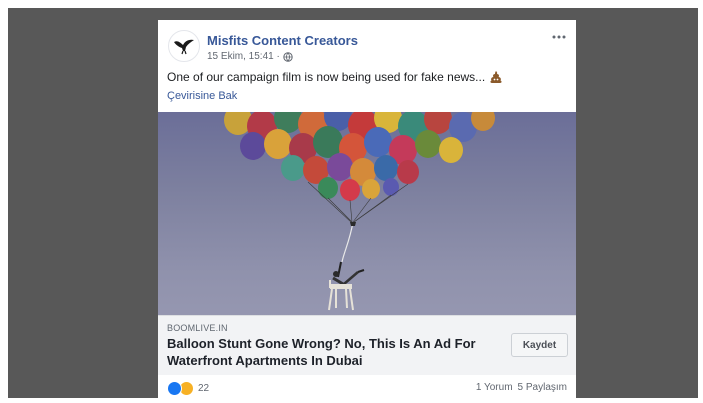  What do you see at coordinates (188, 388) in the screenshot?
I see `reactions-summary: 22` at bounding box center [188, 388].